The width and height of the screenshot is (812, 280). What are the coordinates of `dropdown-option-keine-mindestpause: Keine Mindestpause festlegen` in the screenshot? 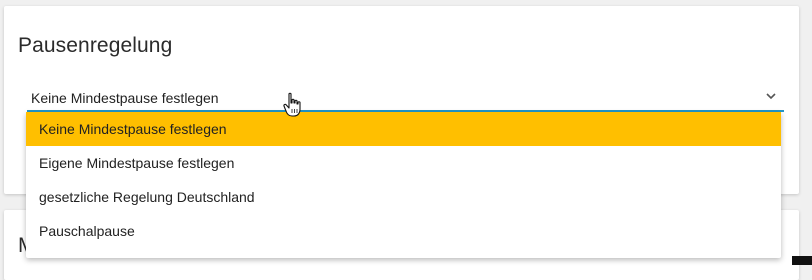 It's located at (403, 129).